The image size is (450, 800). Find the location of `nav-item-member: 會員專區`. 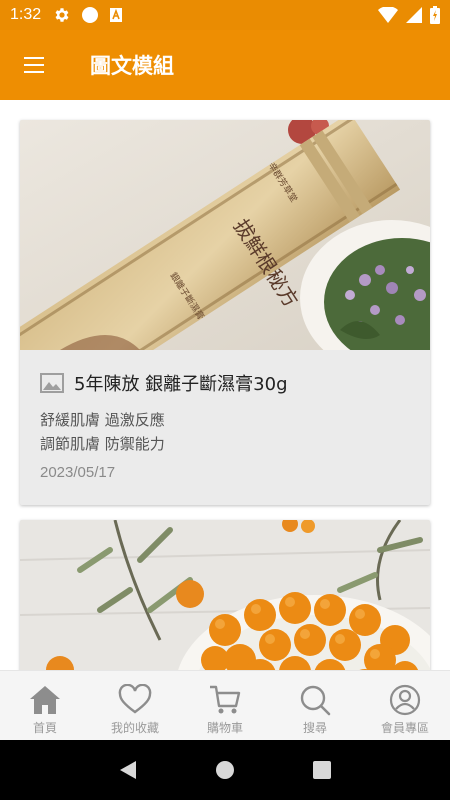

nav-item-member: 會員專區 is located at coordinates (405, 706).